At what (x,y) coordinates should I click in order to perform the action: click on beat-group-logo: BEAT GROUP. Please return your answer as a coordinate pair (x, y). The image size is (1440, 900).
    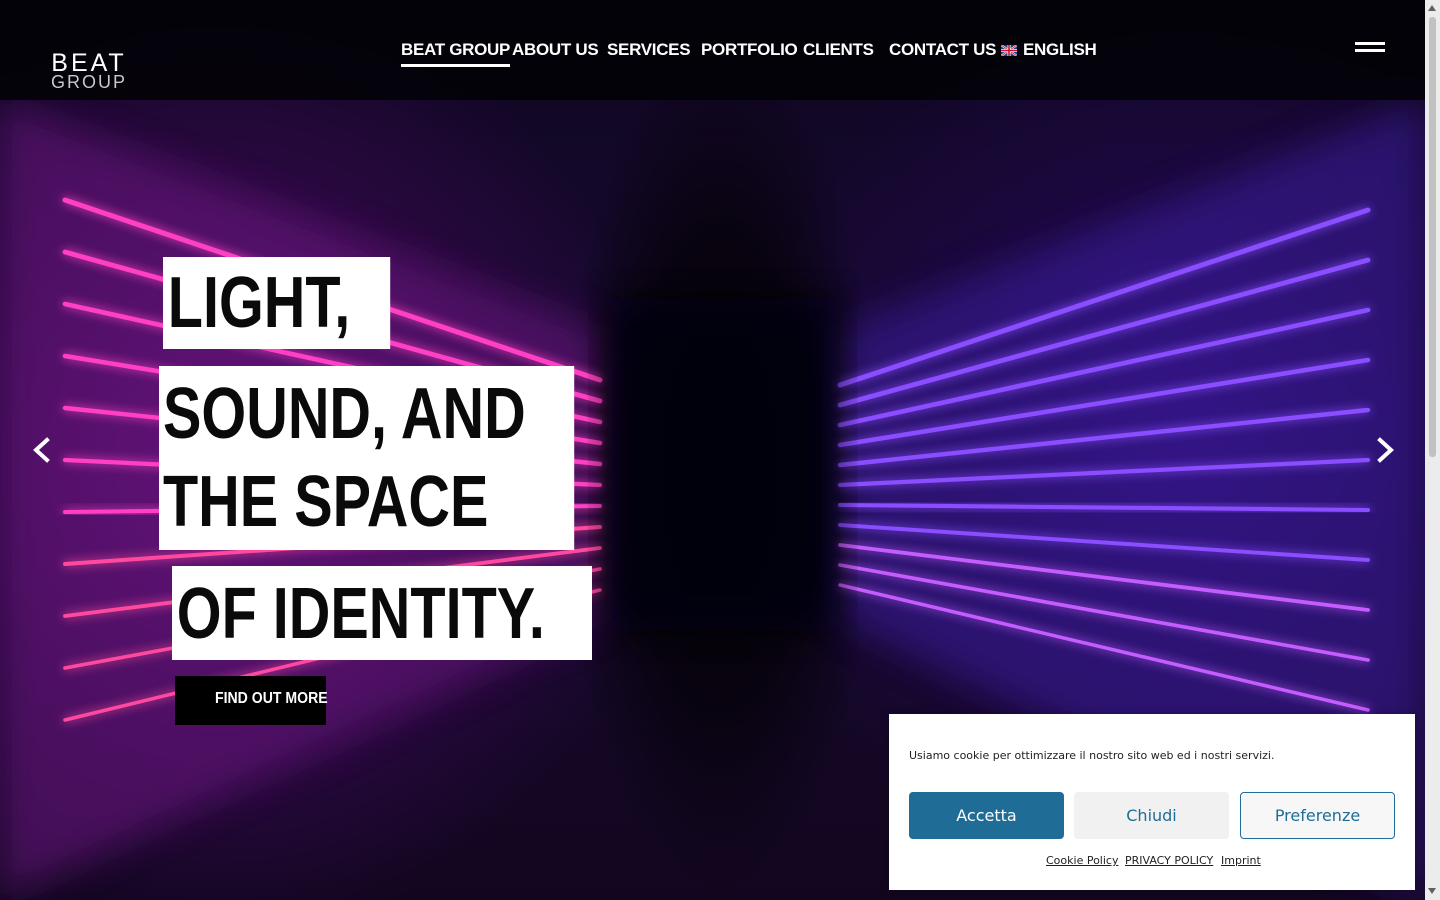
    Looking at the image, I should click on (89, 51).